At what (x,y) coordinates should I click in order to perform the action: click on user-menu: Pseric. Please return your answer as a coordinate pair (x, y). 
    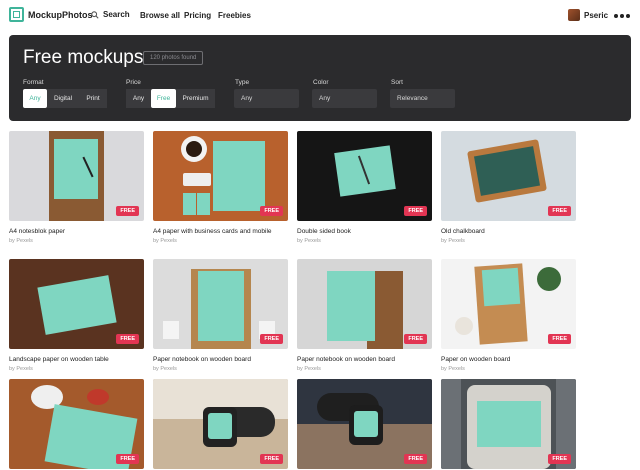
    Looking at the image, I should click on (588, 15).